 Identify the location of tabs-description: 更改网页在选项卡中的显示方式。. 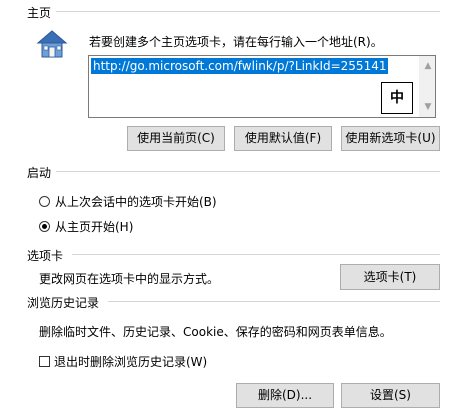
(129, 279).